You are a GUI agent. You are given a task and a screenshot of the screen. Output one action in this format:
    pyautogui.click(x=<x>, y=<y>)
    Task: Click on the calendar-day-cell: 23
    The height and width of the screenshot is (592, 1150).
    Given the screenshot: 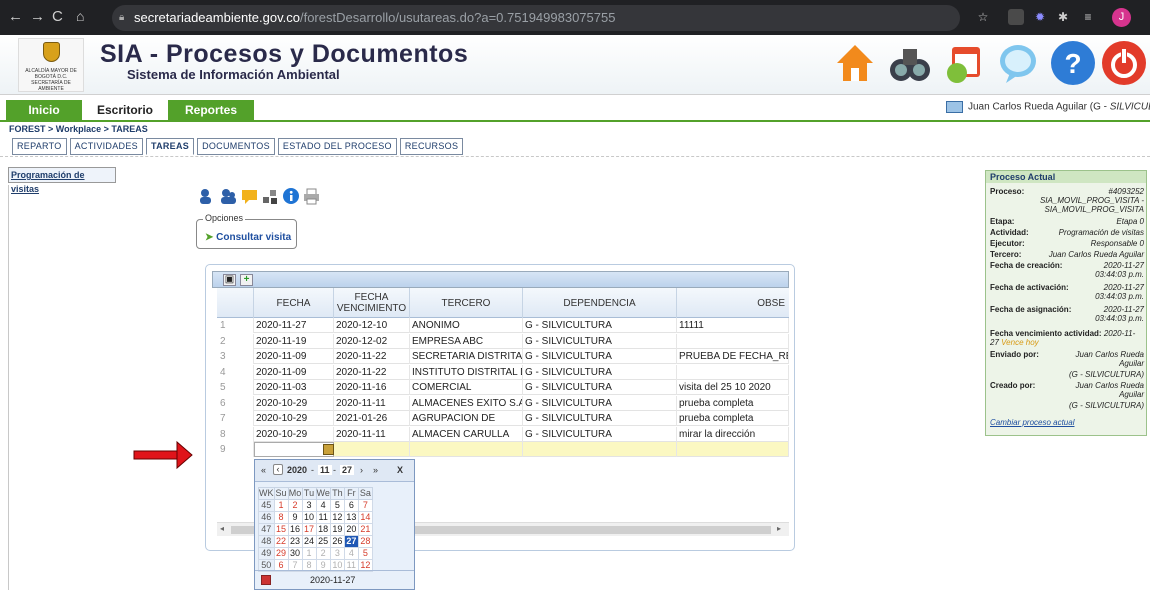 What is the action you would take?
    pyautogui.click(x=295, y=541)
    